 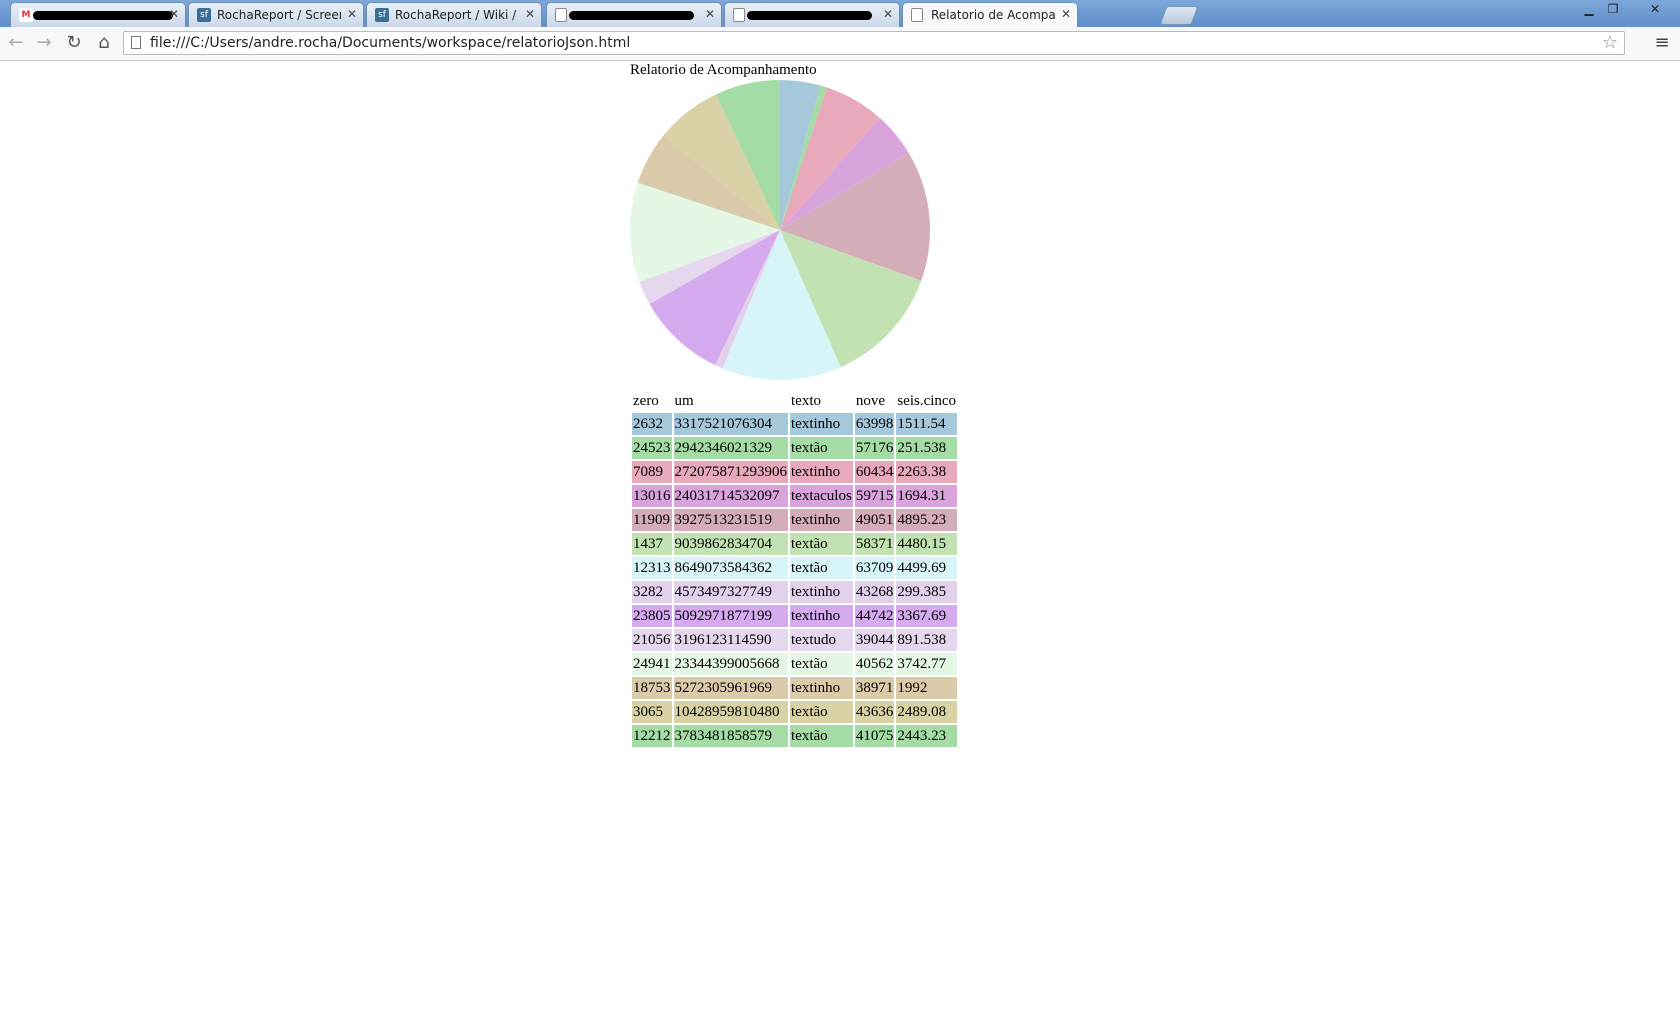 I want to click on tab-0: M ✕, so click(x=98, y=14).